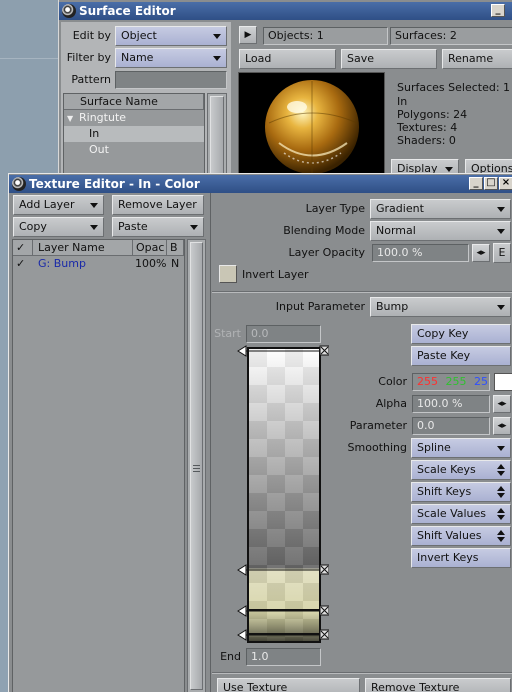  Describe the element at coordinates (440, 307) in the screenshot. I see `input-parameter-dropdown: Bump` at that location.